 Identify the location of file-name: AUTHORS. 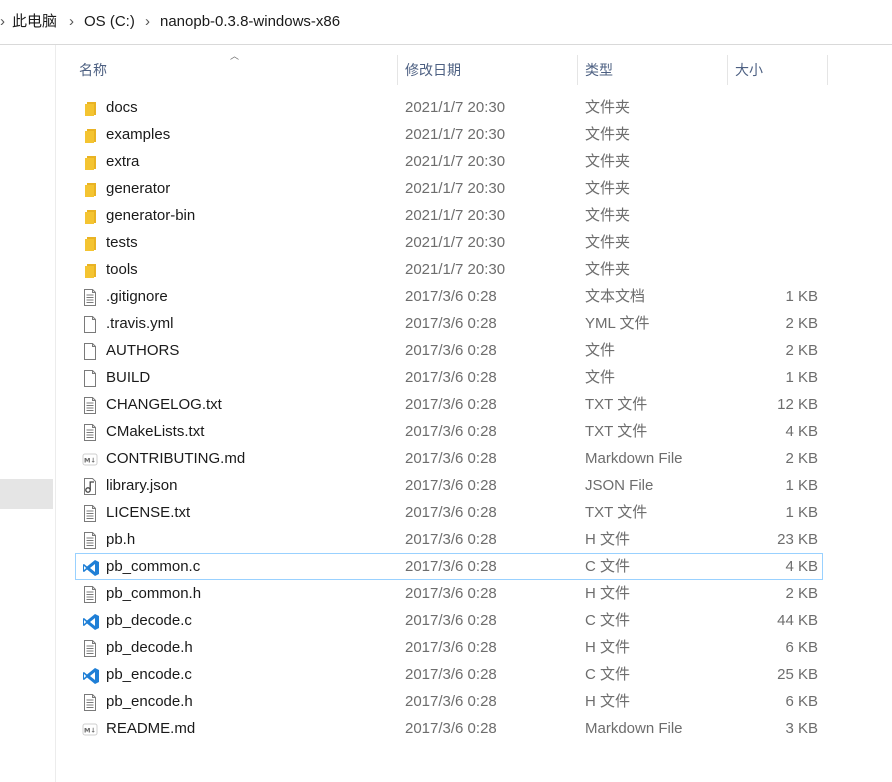
(143, 350).